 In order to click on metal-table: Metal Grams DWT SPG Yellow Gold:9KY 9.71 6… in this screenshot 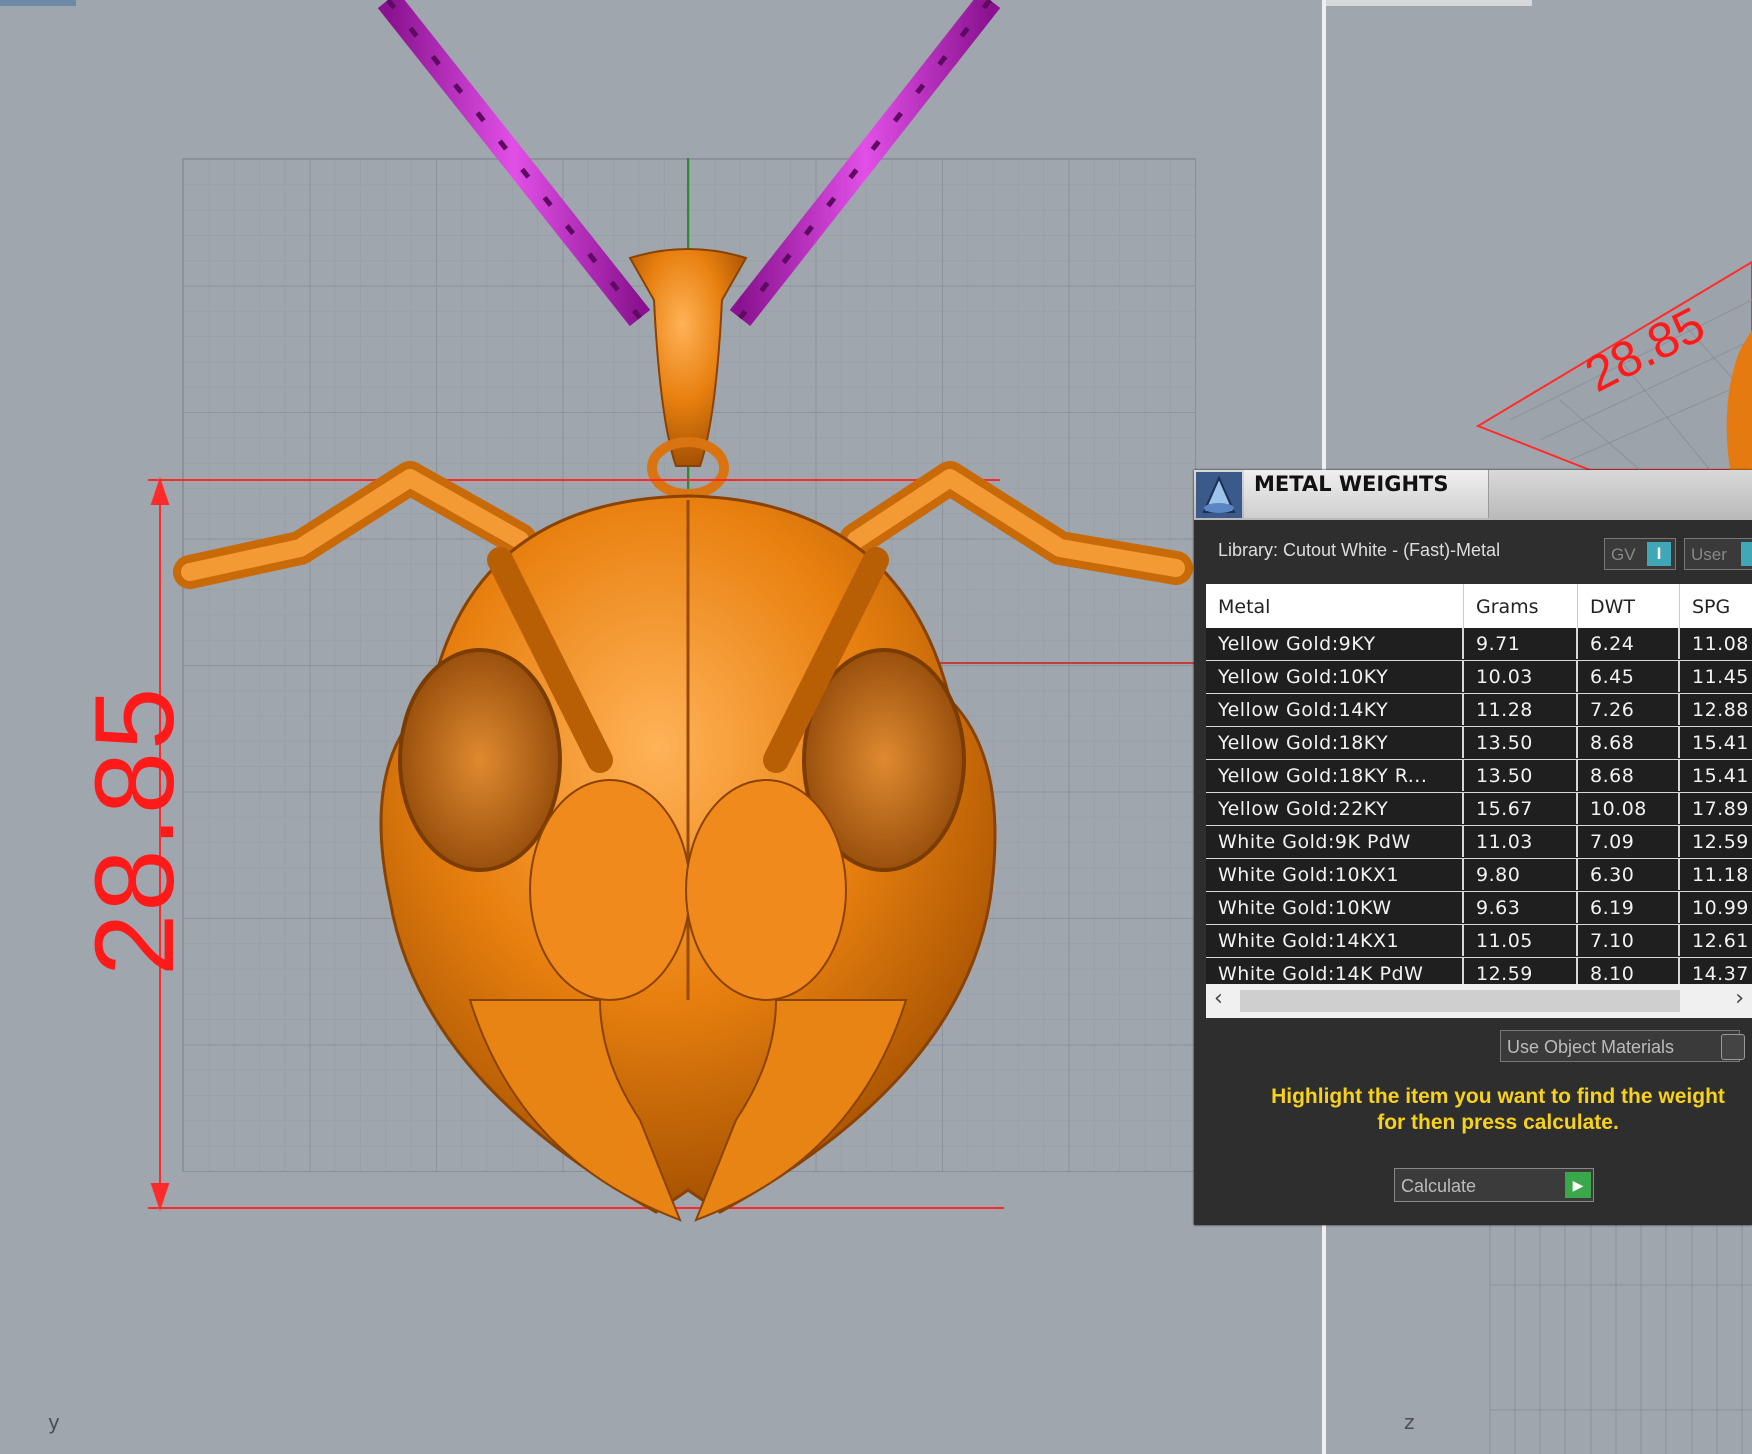, I will do `click(1479, 787)`.